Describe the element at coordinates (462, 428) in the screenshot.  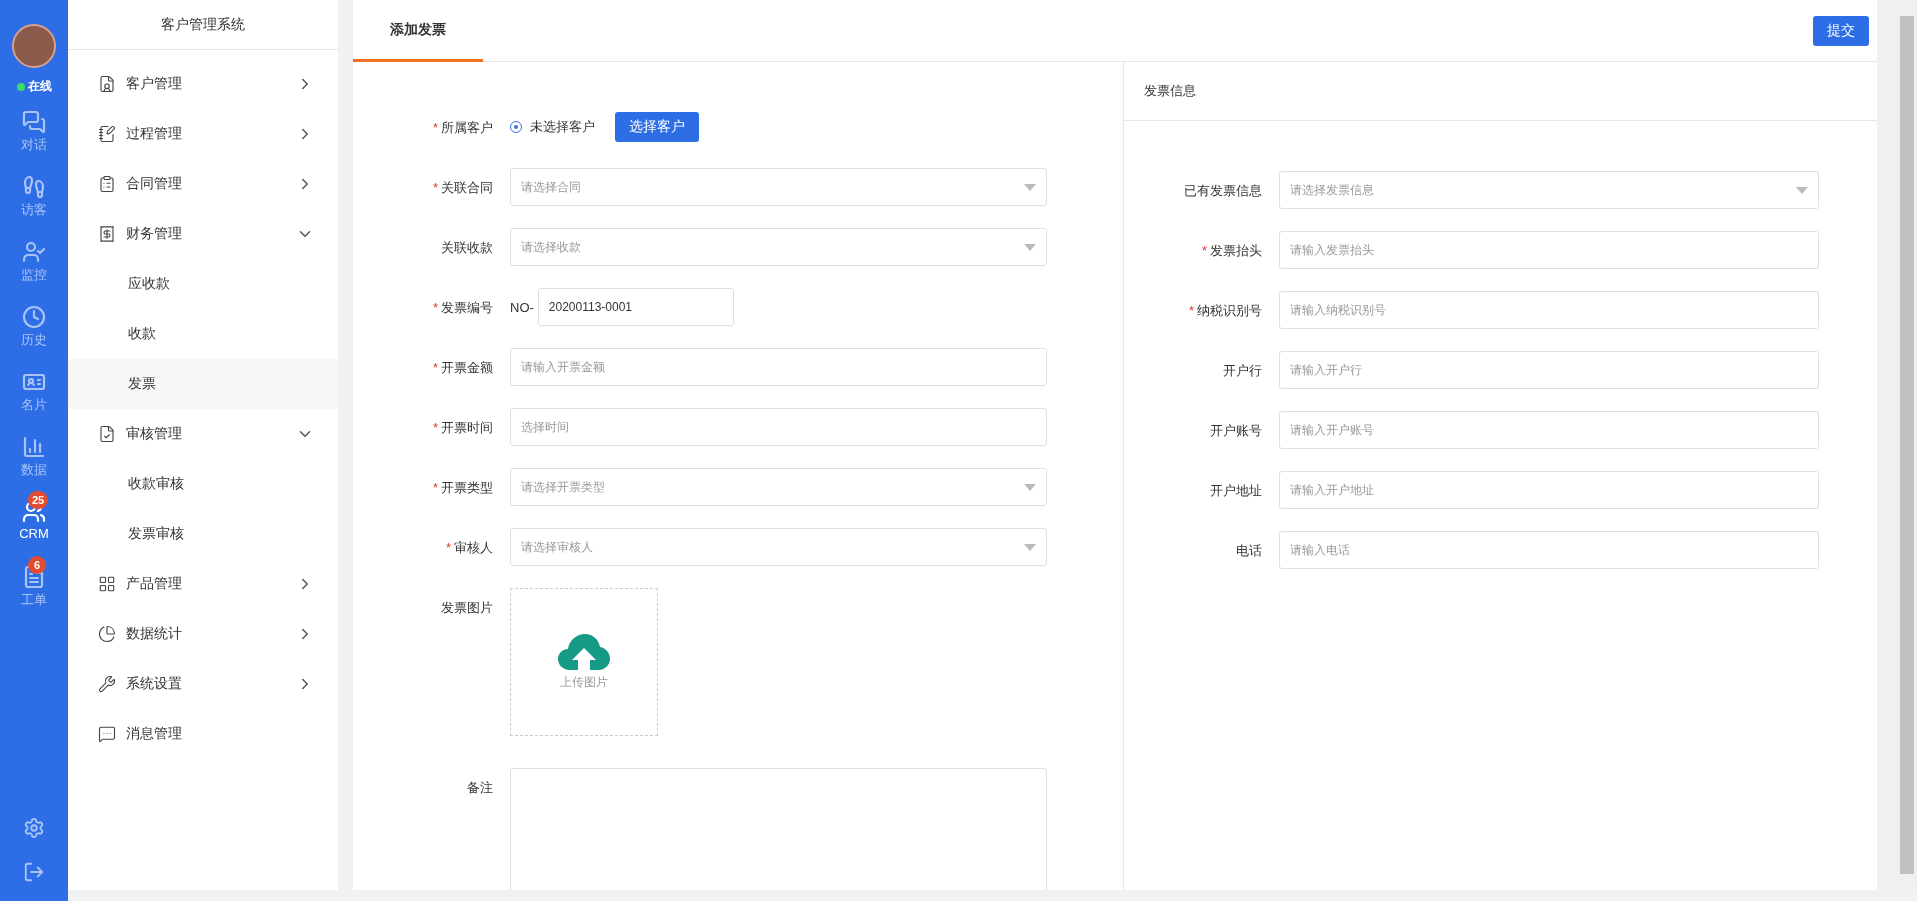
I see `field-label: * 开票时间` at that location.